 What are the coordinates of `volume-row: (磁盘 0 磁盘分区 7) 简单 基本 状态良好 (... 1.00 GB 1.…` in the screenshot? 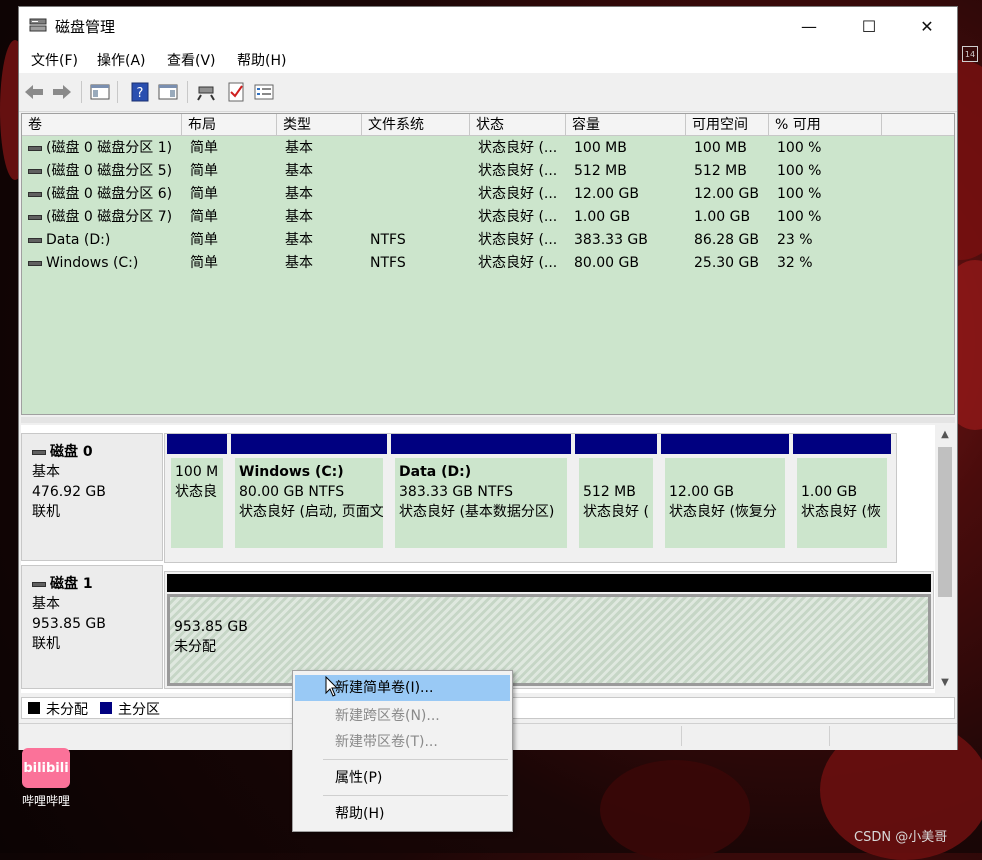 It's located at (487, 217).